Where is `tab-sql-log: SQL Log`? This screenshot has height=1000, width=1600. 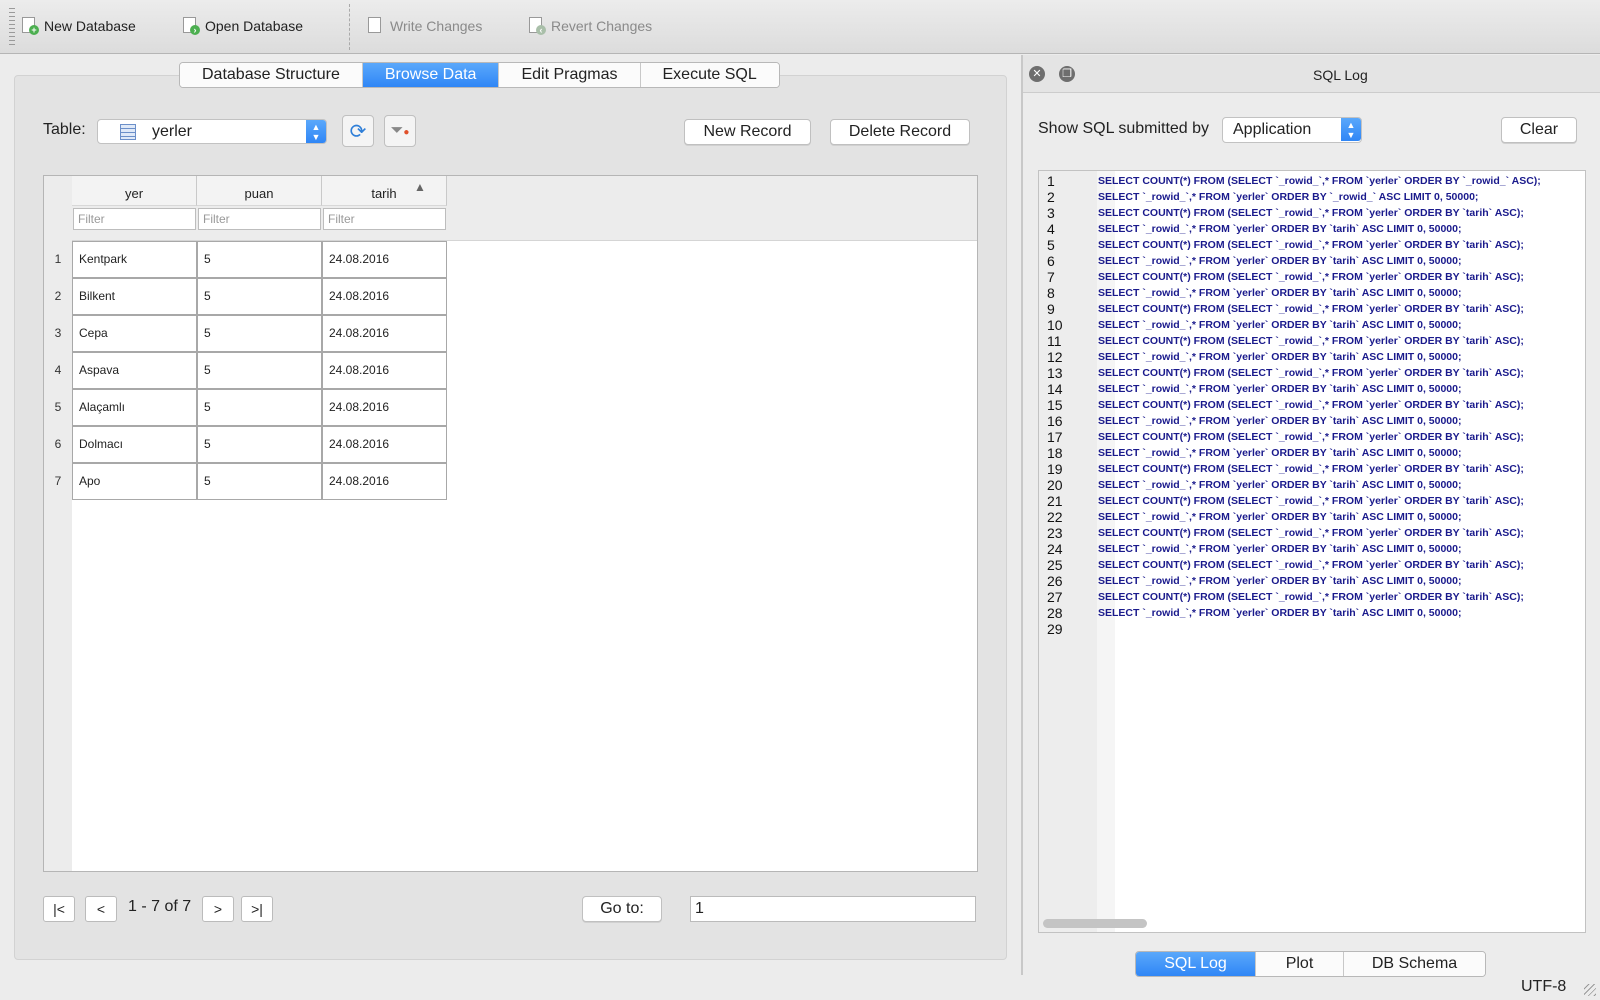
tab-sql-log: SQL Log is located at coordinates (1196, 964).